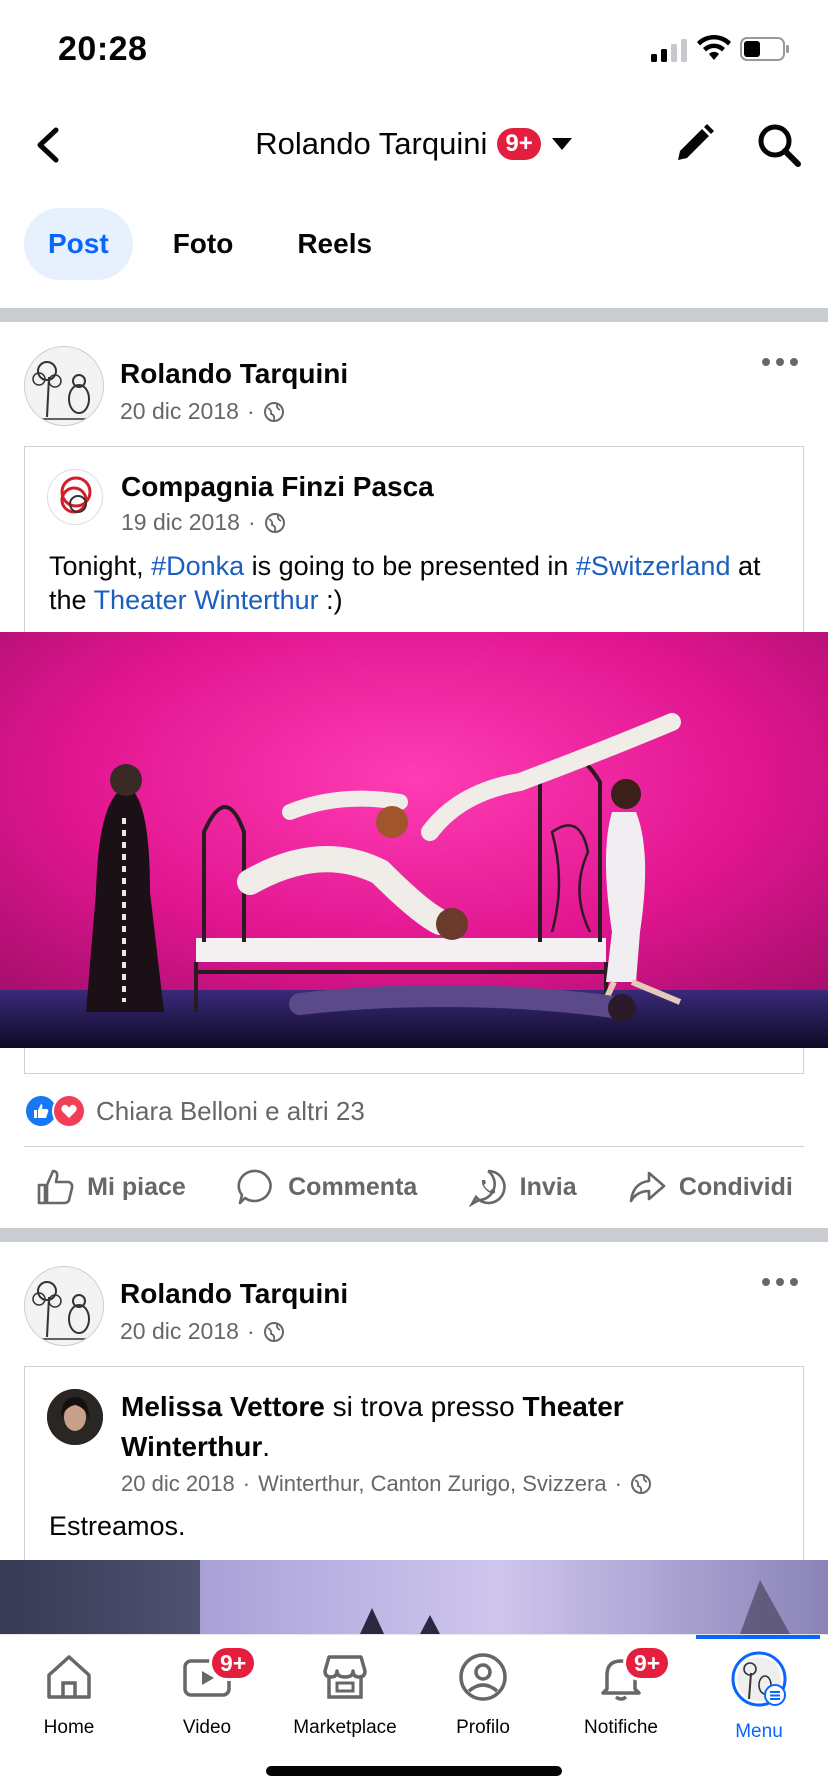  Describe the element at coordinates (759, 1679) in the screenshot. I see `menu-avatar-icon` at that location.